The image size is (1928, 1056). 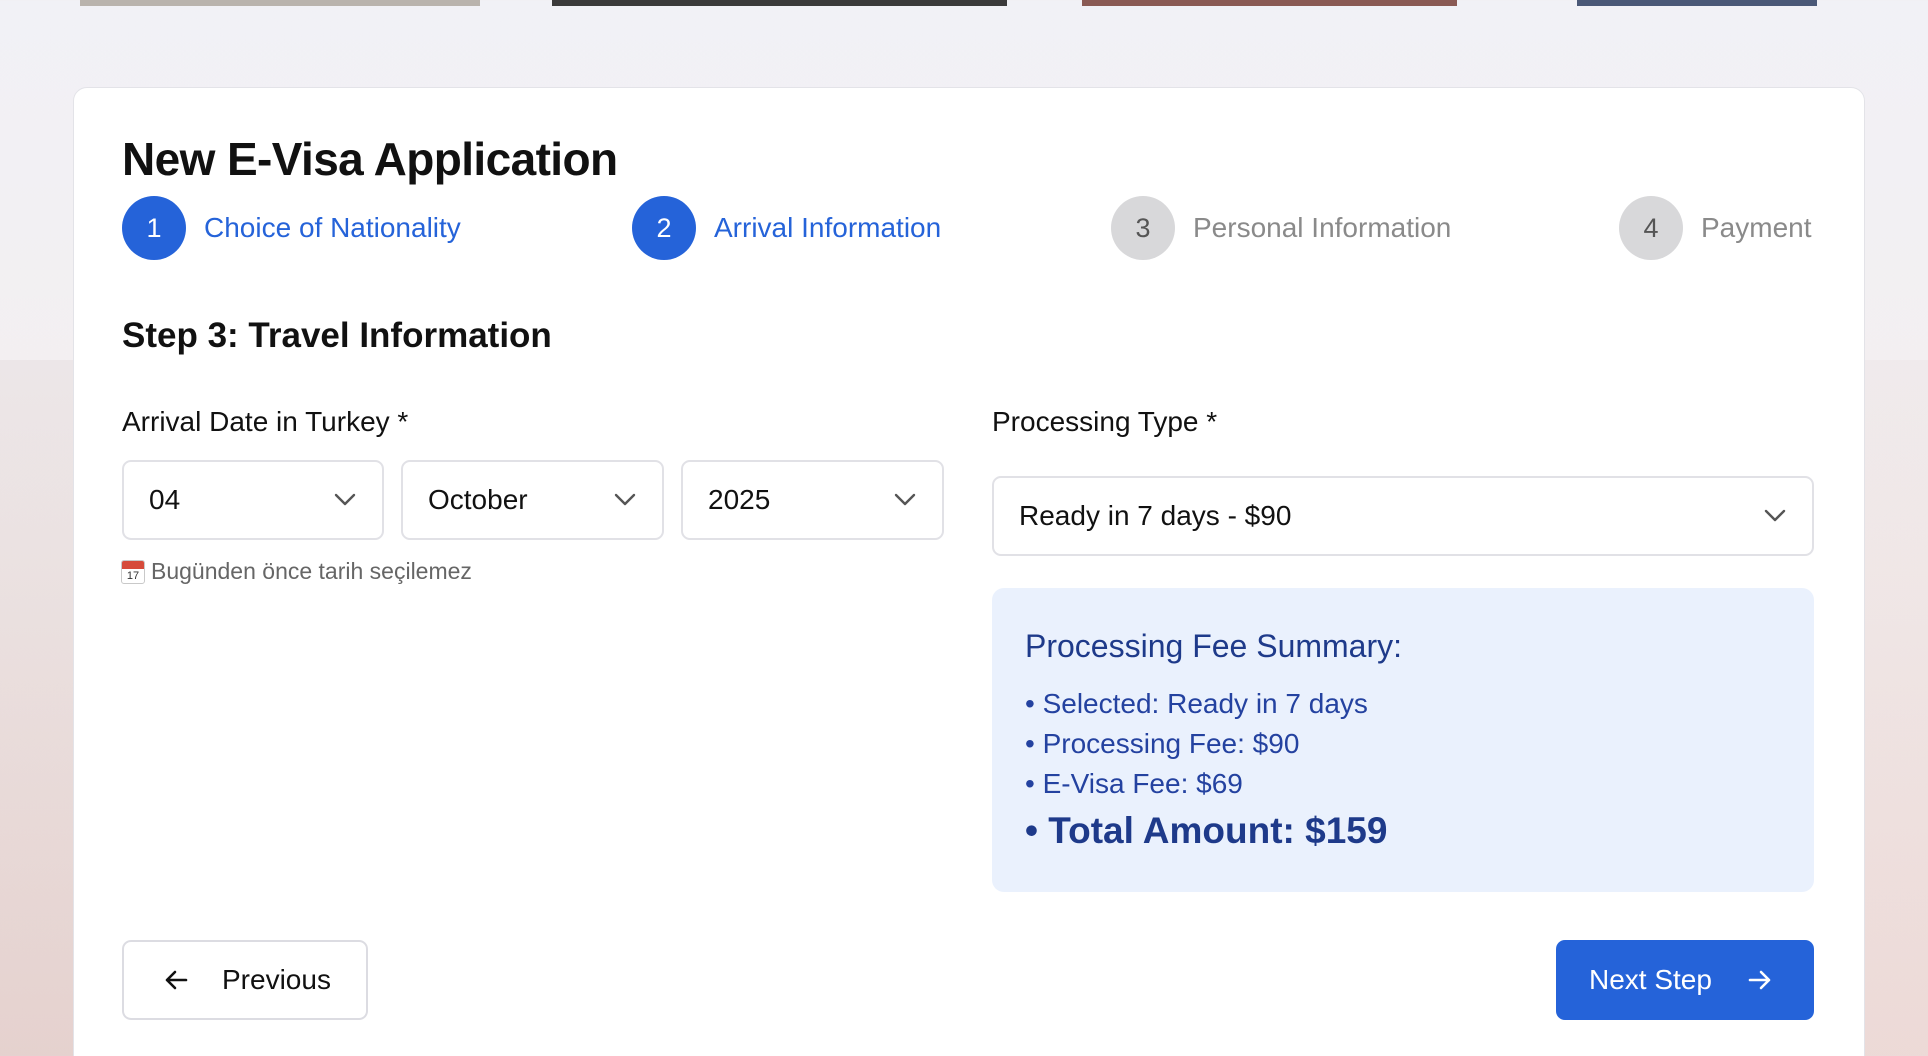 I want to click on summary-title: Processing Fee Summary:, so click(x=1214, y=646).